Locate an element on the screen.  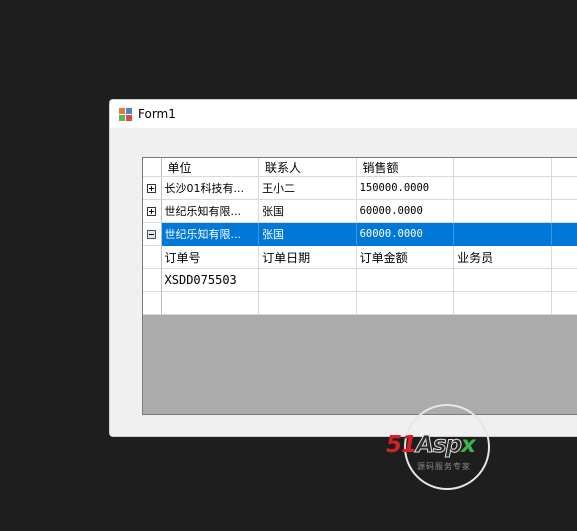
child-column-header-order-amount: 订单金额 is located at coordinates (405, 257).